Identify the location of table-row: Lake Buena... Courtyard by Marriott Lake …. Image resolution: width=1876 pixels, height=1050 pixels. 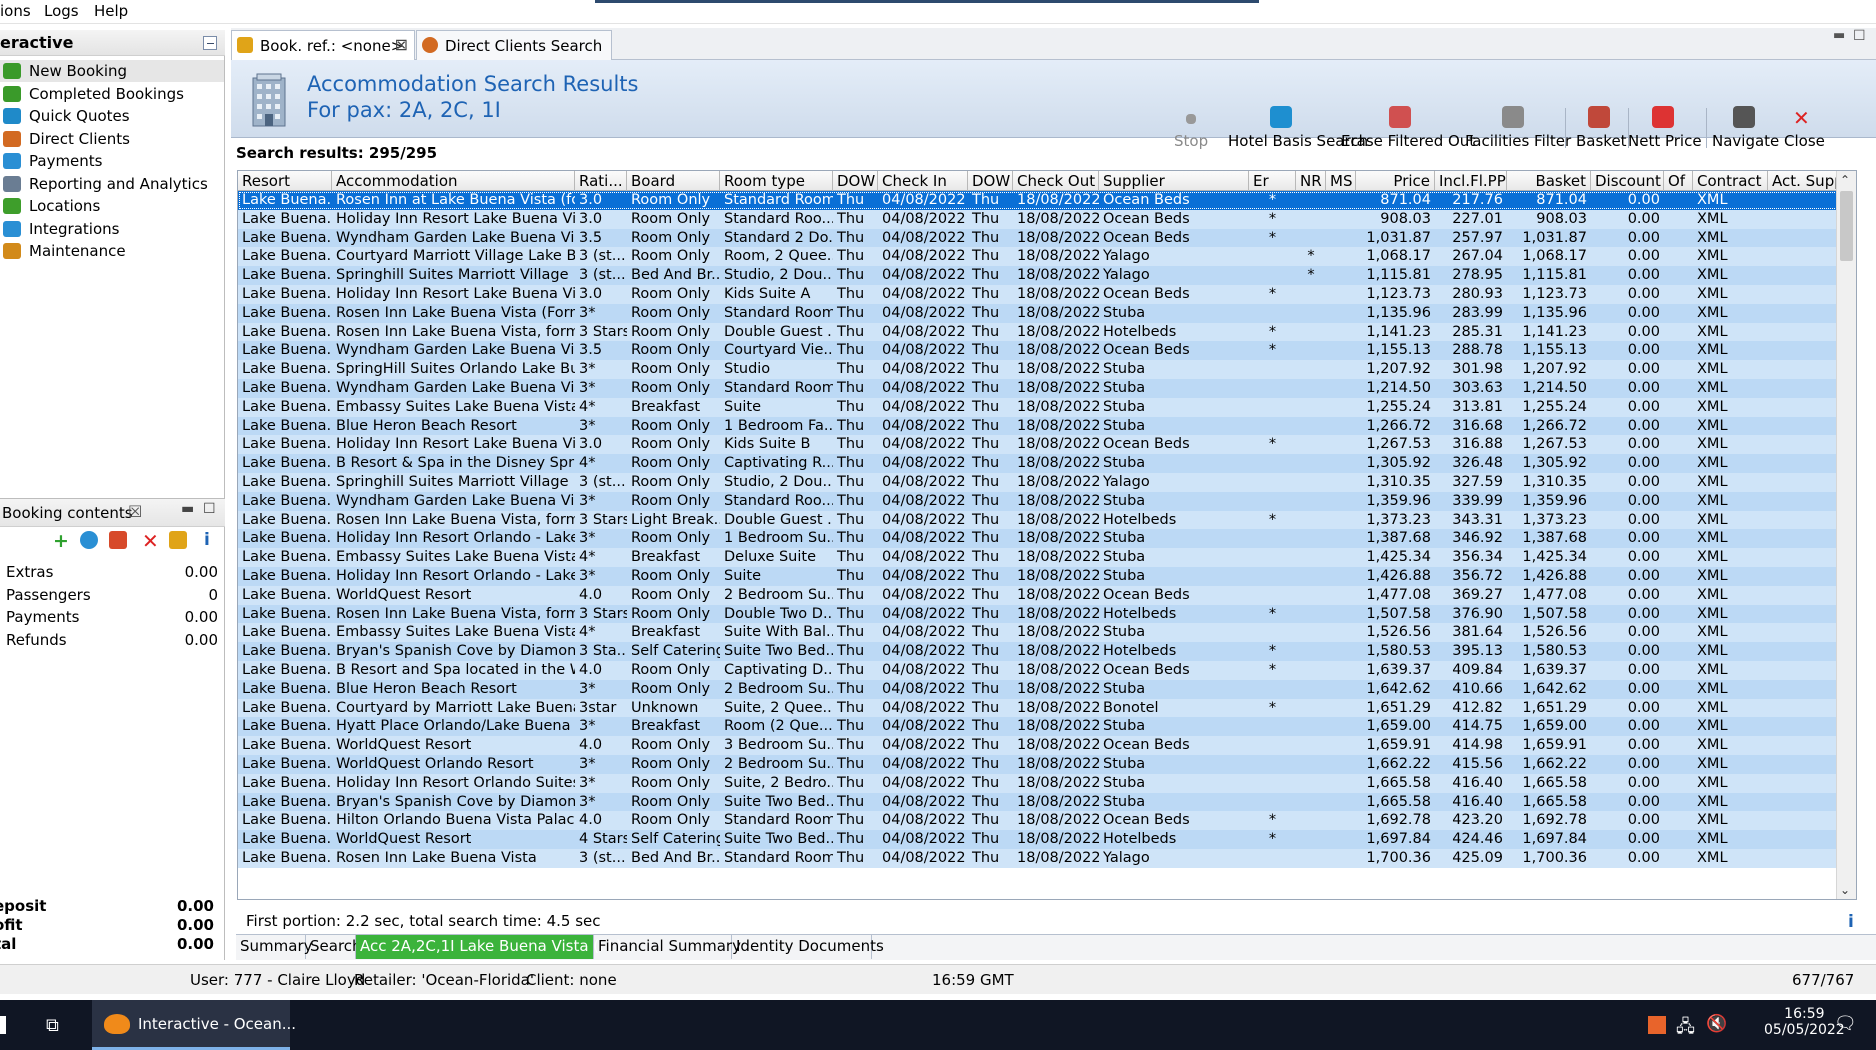
(1044, 708).